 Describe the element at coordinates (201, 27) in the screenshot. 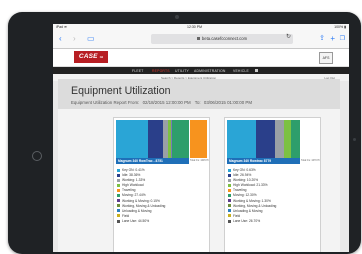

I see `status-bar: iPad ≋ 12:30 PM 100% ▮` at that location.